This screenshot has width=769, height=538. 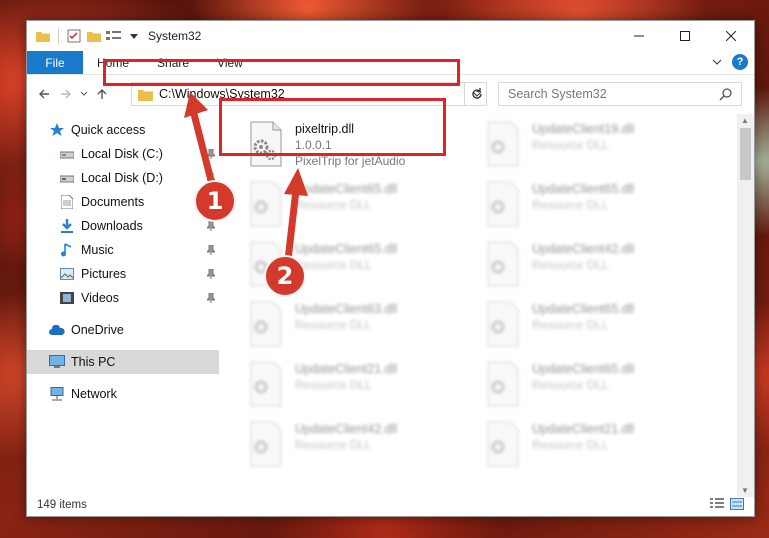 I want to click on minimize-icon, so click(x=639, y=36).